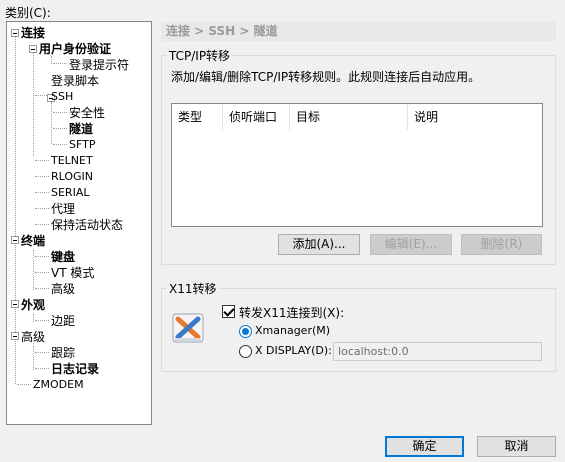 Image resolution: width=565 pixels, height=462 pixels. I want to click on tree-item-security: 安全性, so click(87, 113).